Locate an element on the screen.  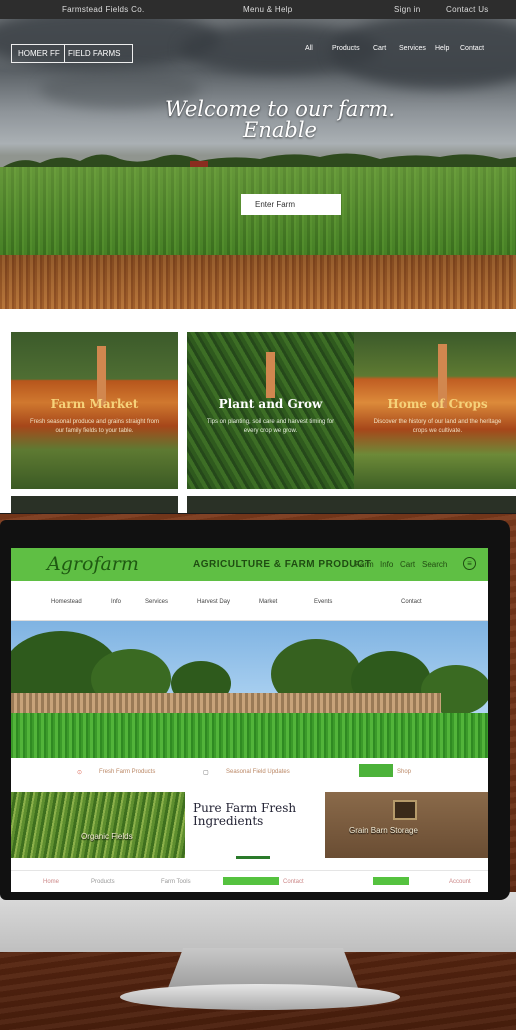
footer-tools: Farm Tools is located at coordinates (176, 882).